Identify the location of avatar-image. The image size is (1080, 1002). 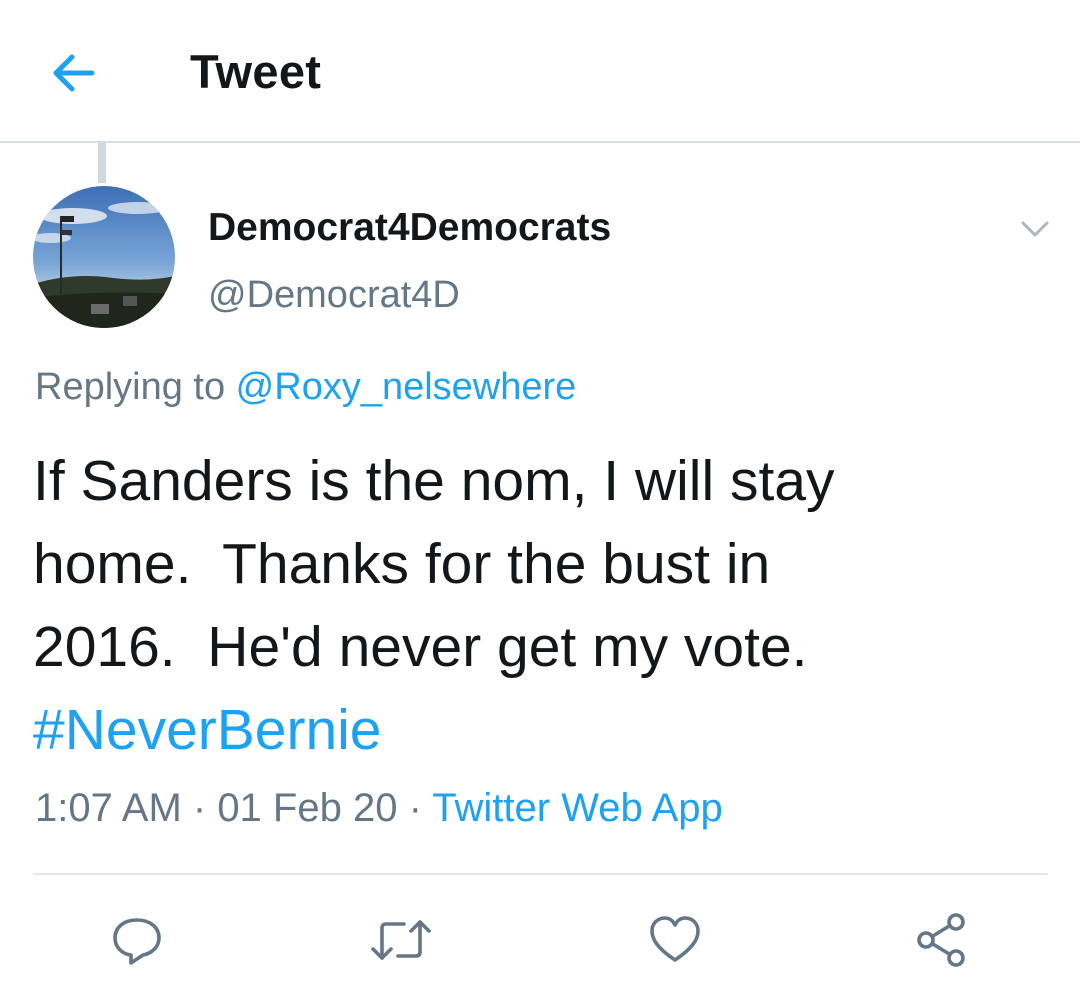
(104, 257).